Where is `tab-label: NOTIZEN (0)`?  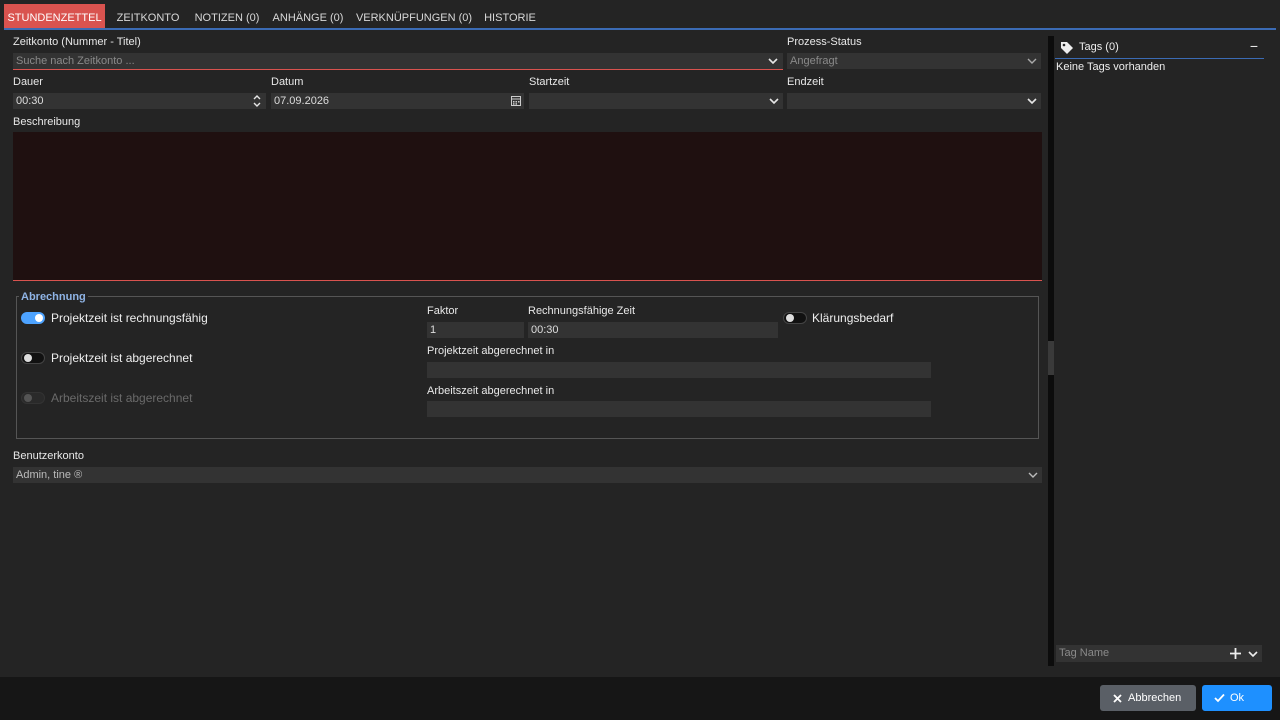 tab-label: NOTIZEN (0) is located at coordinates (227, 18).